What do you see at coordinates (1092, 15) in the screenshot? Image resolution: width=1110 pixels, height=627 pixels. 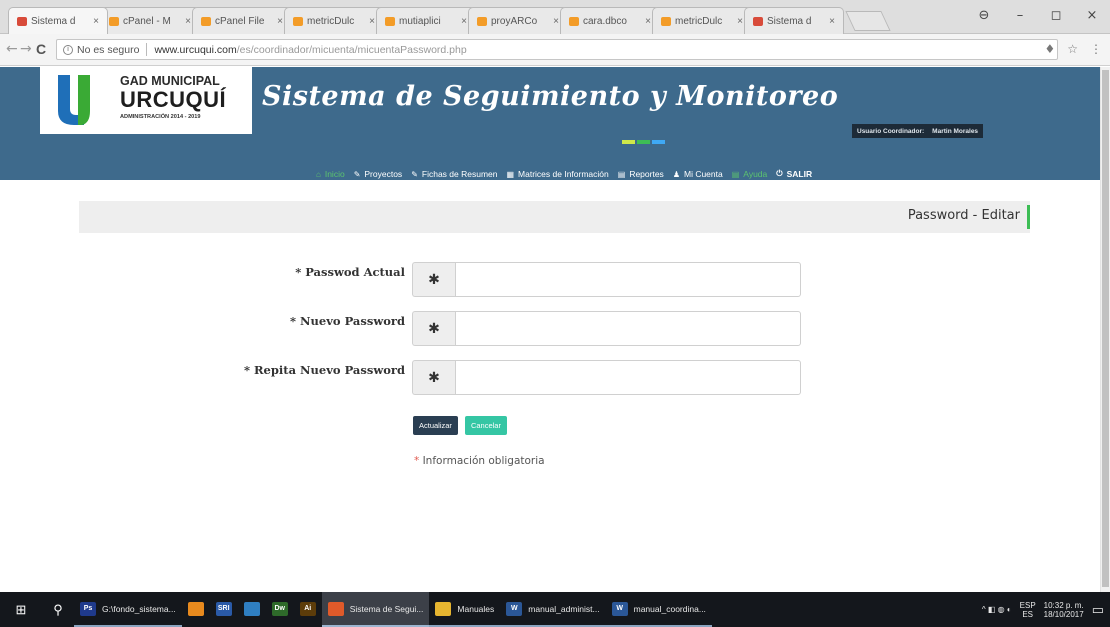 I see `close-window-button: ×` at bounding box center [1092, 15].